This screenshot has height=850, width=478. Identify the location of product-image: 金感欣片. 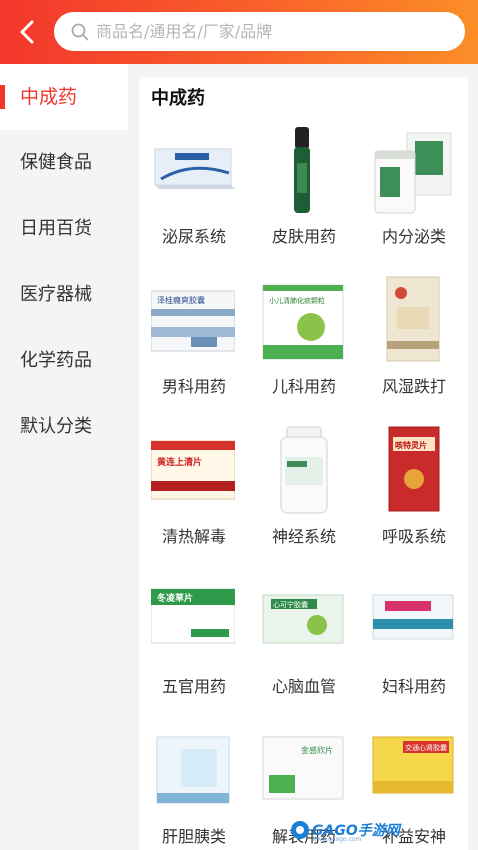
(303, 768).